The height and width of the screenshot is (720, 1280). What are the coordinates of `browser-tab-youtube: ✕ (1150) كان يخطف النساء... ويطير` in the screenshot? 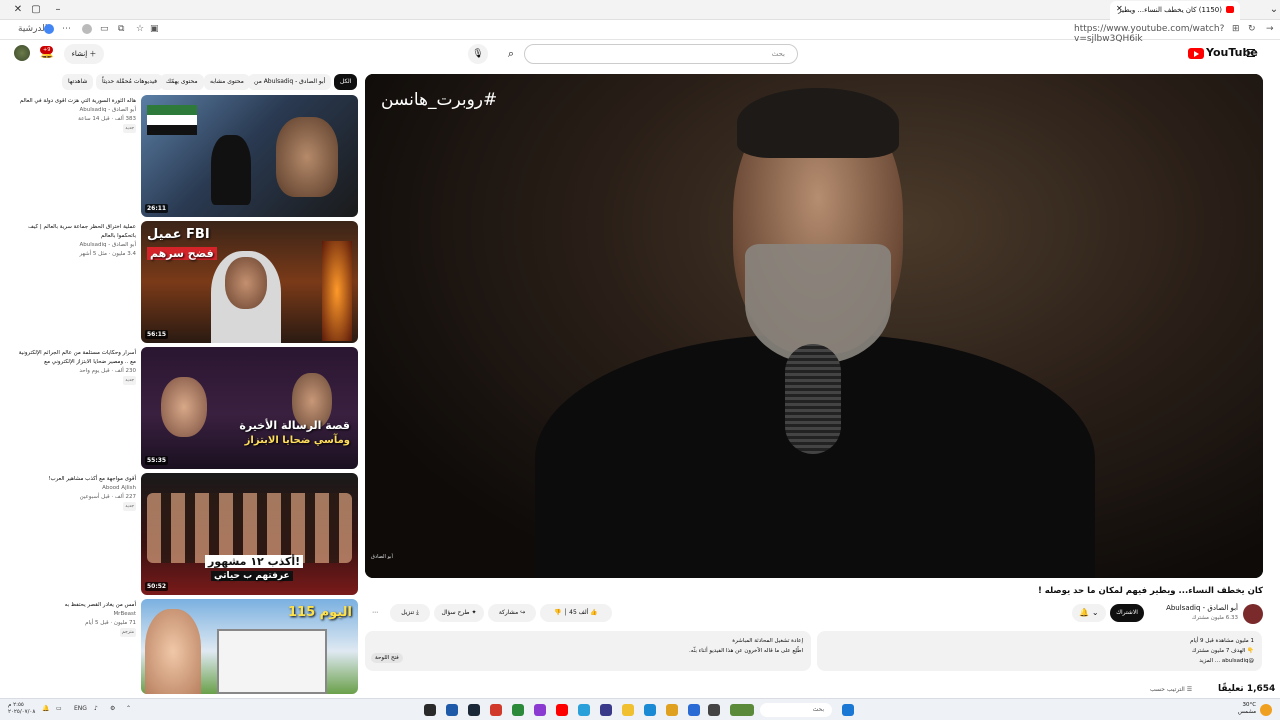 It's located at (1175, 10).